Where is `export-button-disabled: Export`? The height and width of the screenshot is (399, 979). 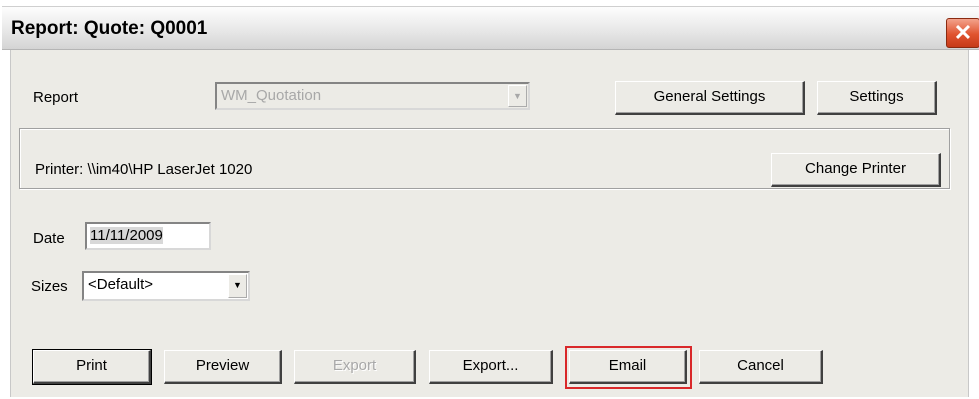
export-button-disabled: Export is located at coordinates (355, 367).